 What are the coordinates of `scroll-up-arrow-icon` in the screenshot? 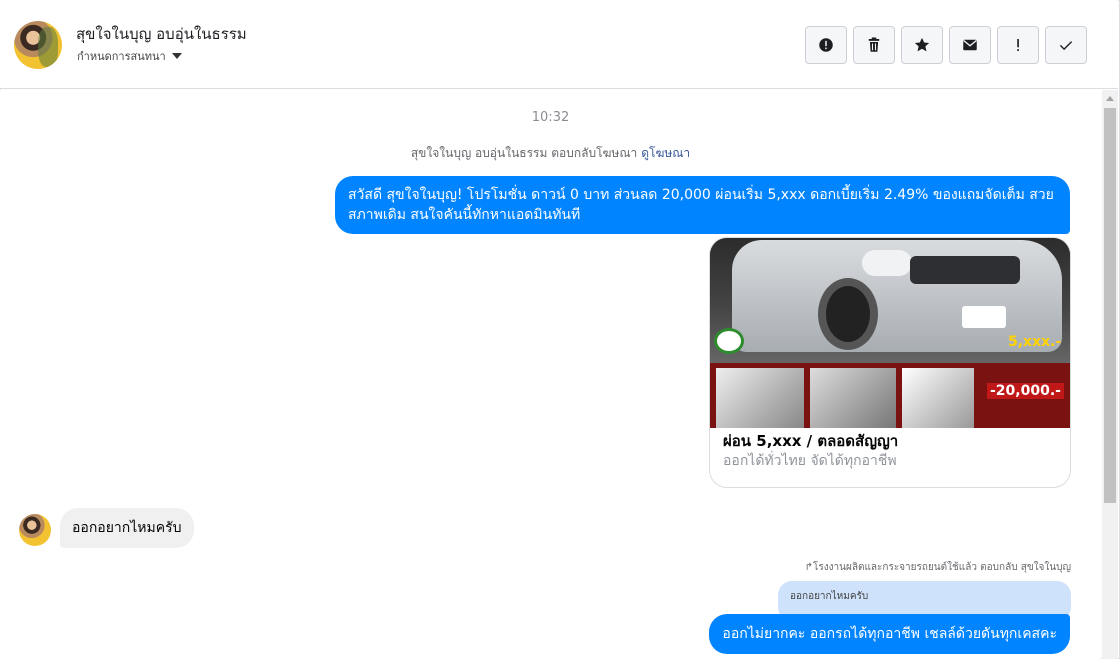 It's located at (1110, 98).